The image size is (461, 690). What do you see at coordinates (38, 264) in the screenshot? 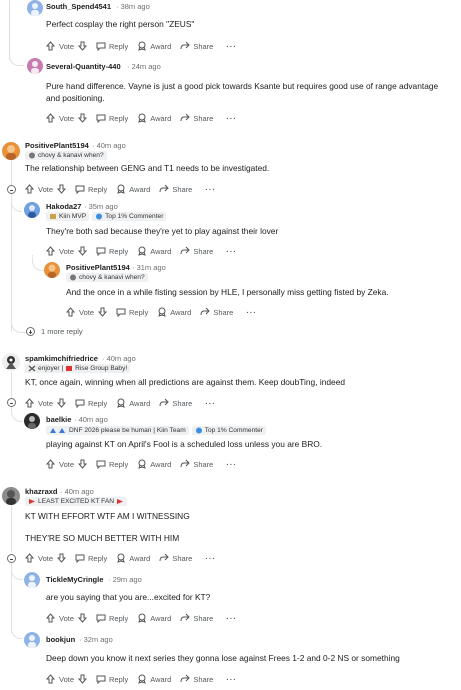
I see `thread-connector` at bounding box center [38, 264].